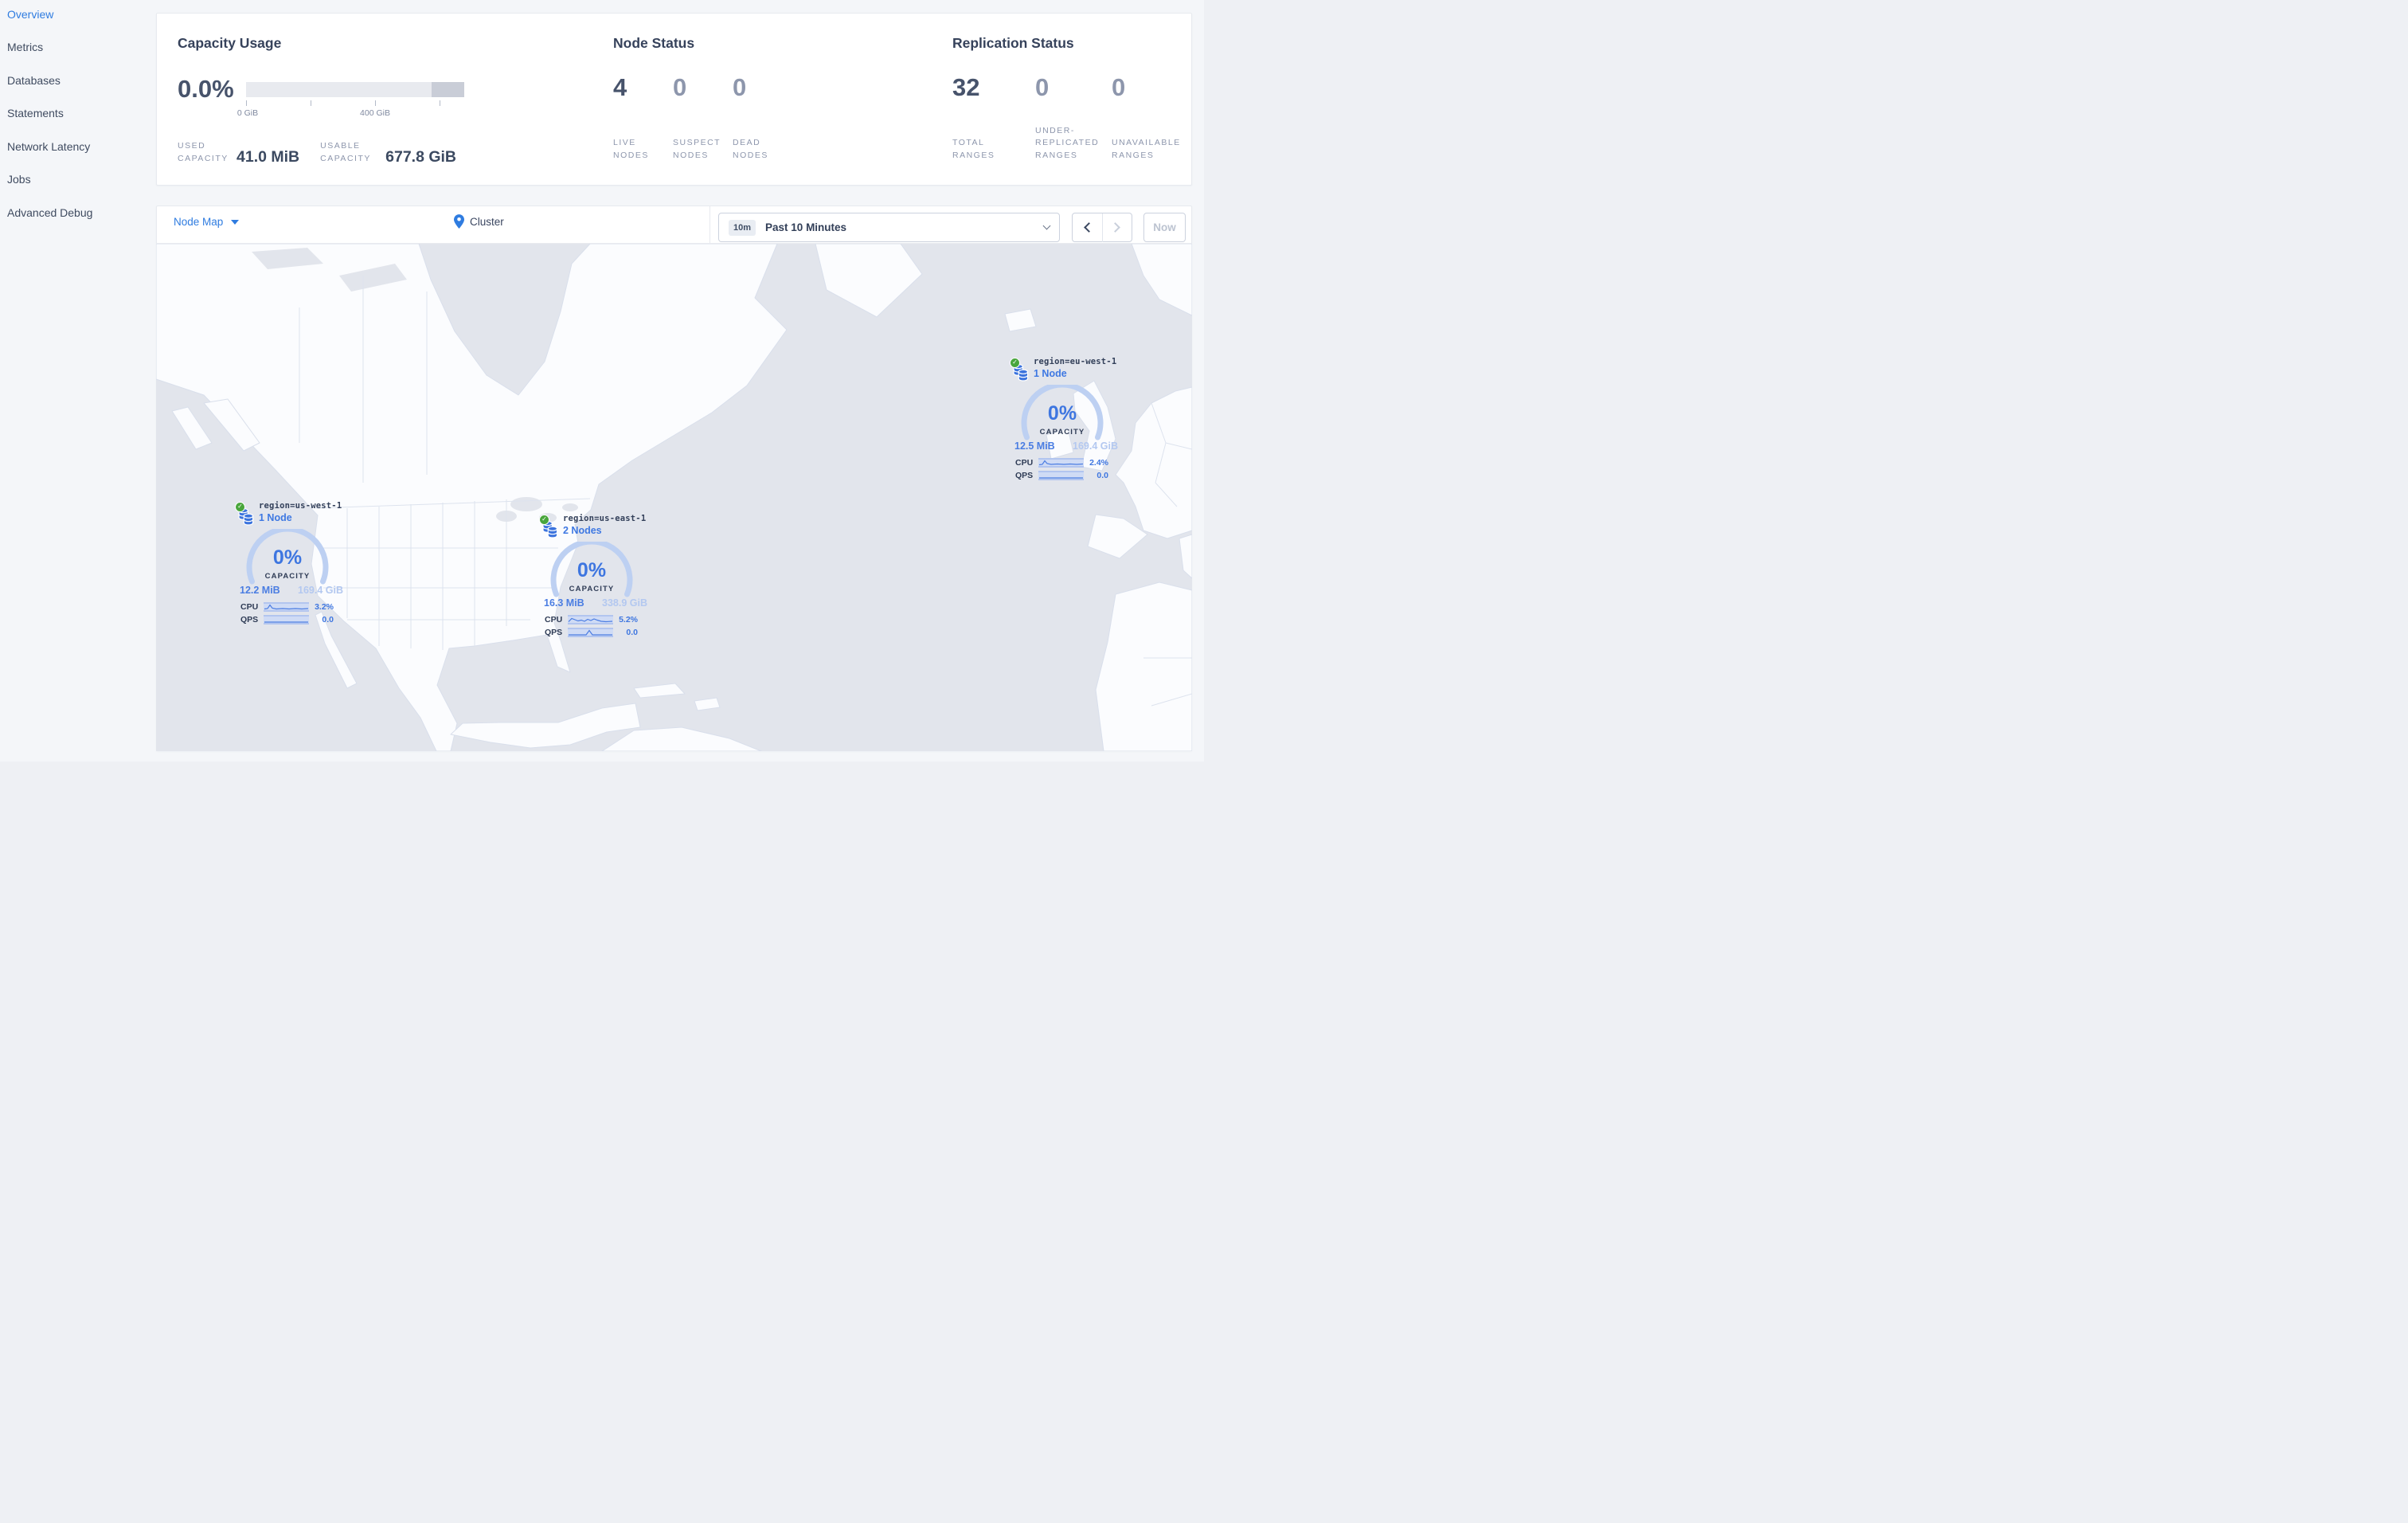 Image resolution: width=2408 pixels, height=1523 pixels. Describe the element at coordinates (206, 89) in the screenshot. I see `capacity-percent: 0.0%` at that location.